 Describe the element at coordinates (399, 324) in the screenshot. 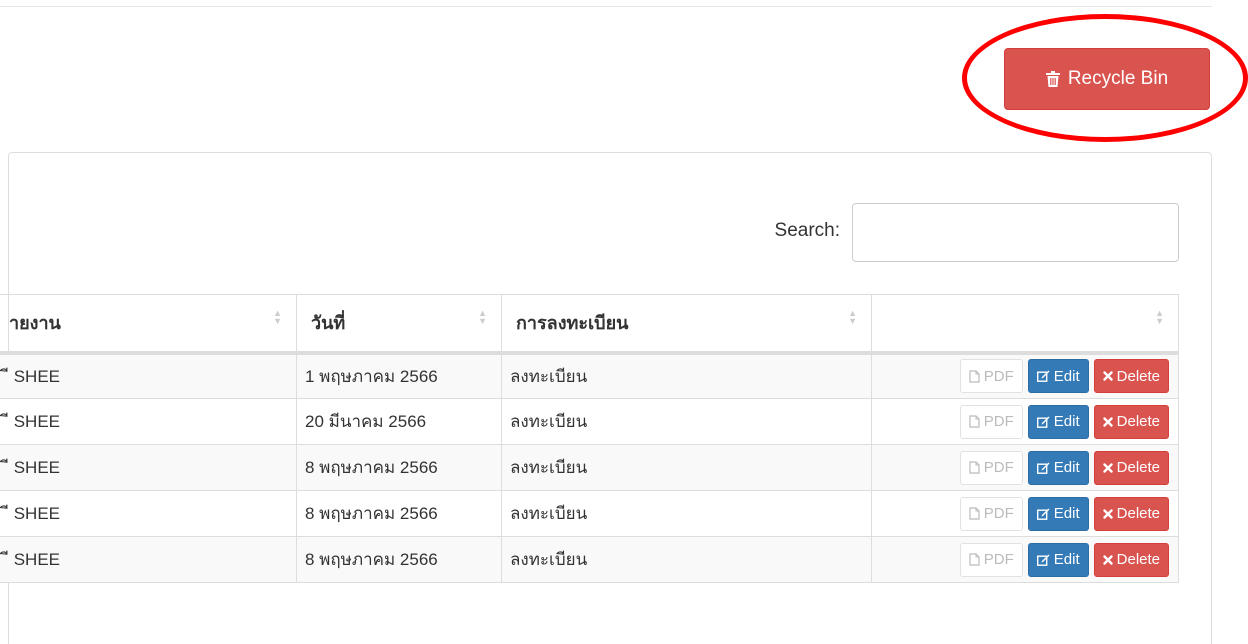

I see `column-header-date: วันที่ ▲ ▼` at that location.